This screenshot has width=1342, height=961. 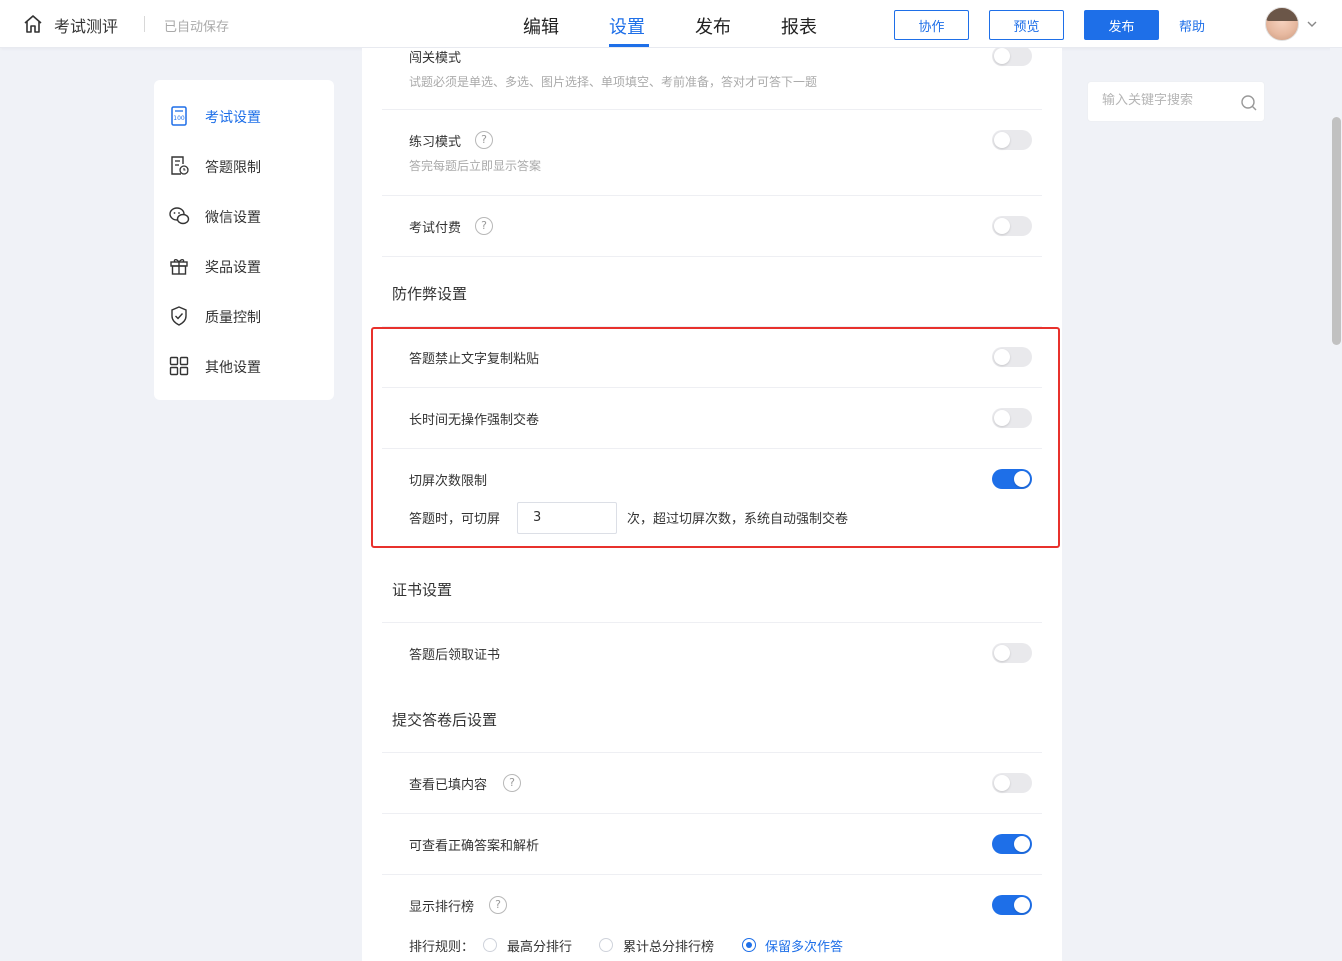 What do you see at coordinates (931, 25) in the screenshot?
I see `collaborate-button: 协作` at bounding box center [931, 25].